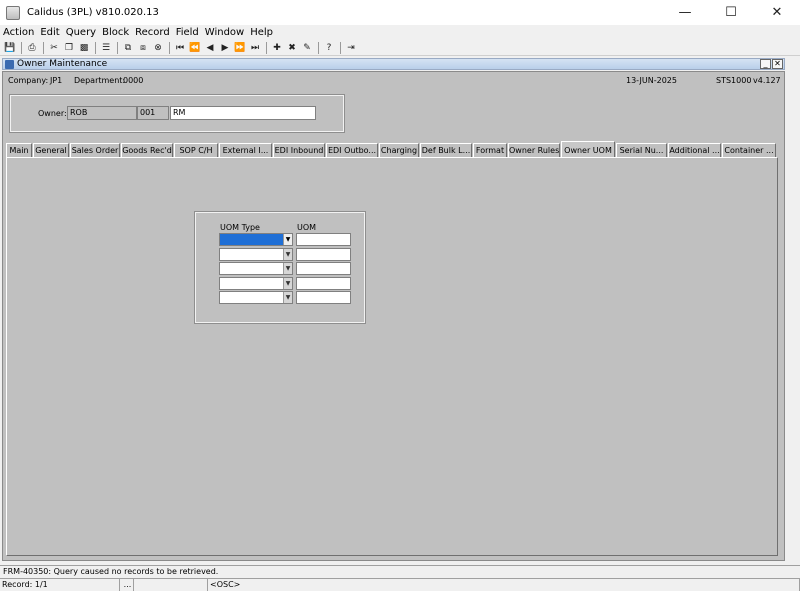 Image resolution: width=800 pixels, height=591 pixels. What do you see at coordinates (32, 48) in the screenshot?
I see `print-icon: ⎙` at bounding box center [32, 48].